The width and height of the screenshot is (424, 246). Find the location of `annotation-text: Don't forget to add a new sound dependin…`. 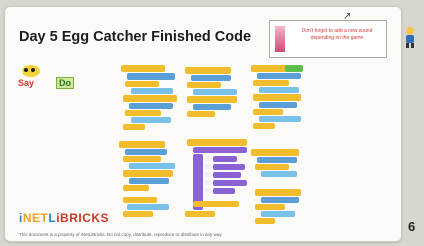

annotation-text: Don't forget to add a new sound dependin… is located at coordinates (337, 34).